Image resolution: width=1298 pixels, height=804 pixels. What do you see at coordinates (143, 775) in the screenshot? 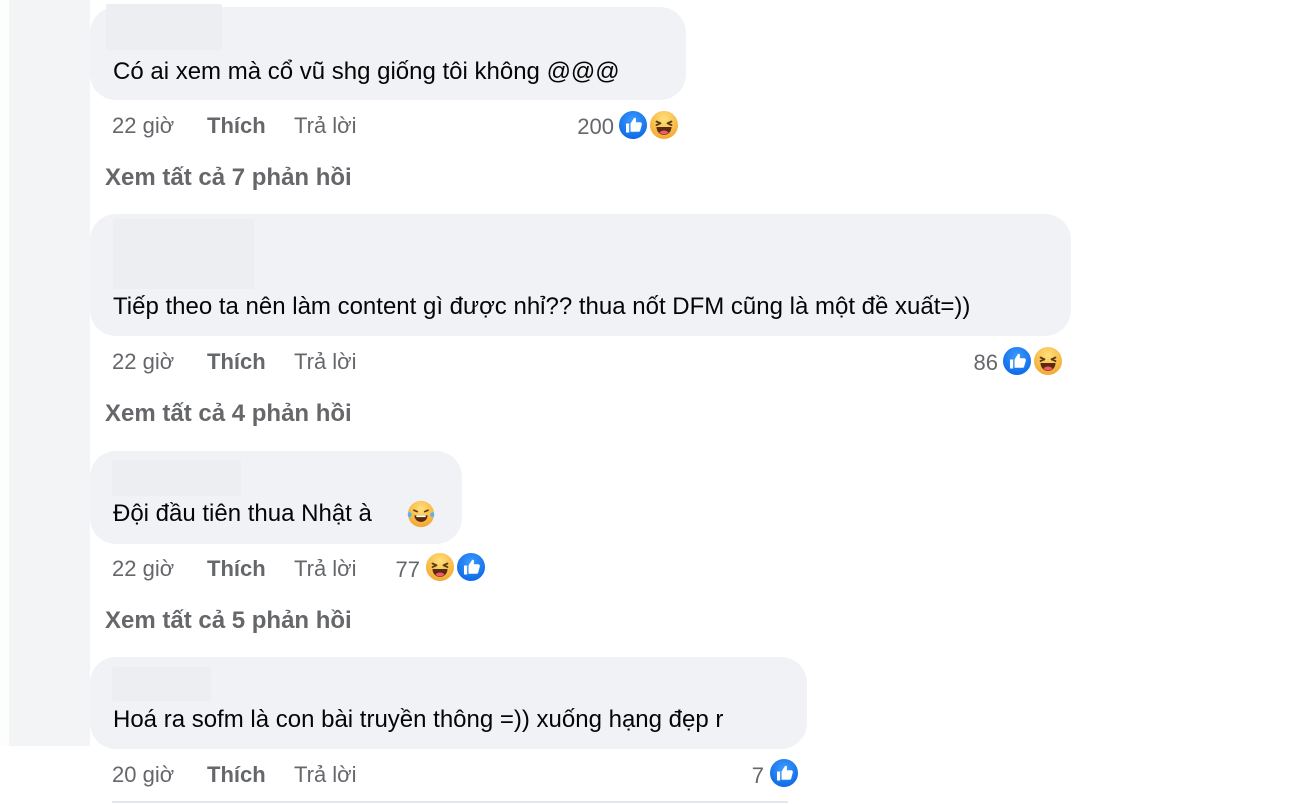
I see `comment-time: 20 giờ` at bounding box center [143, 775].